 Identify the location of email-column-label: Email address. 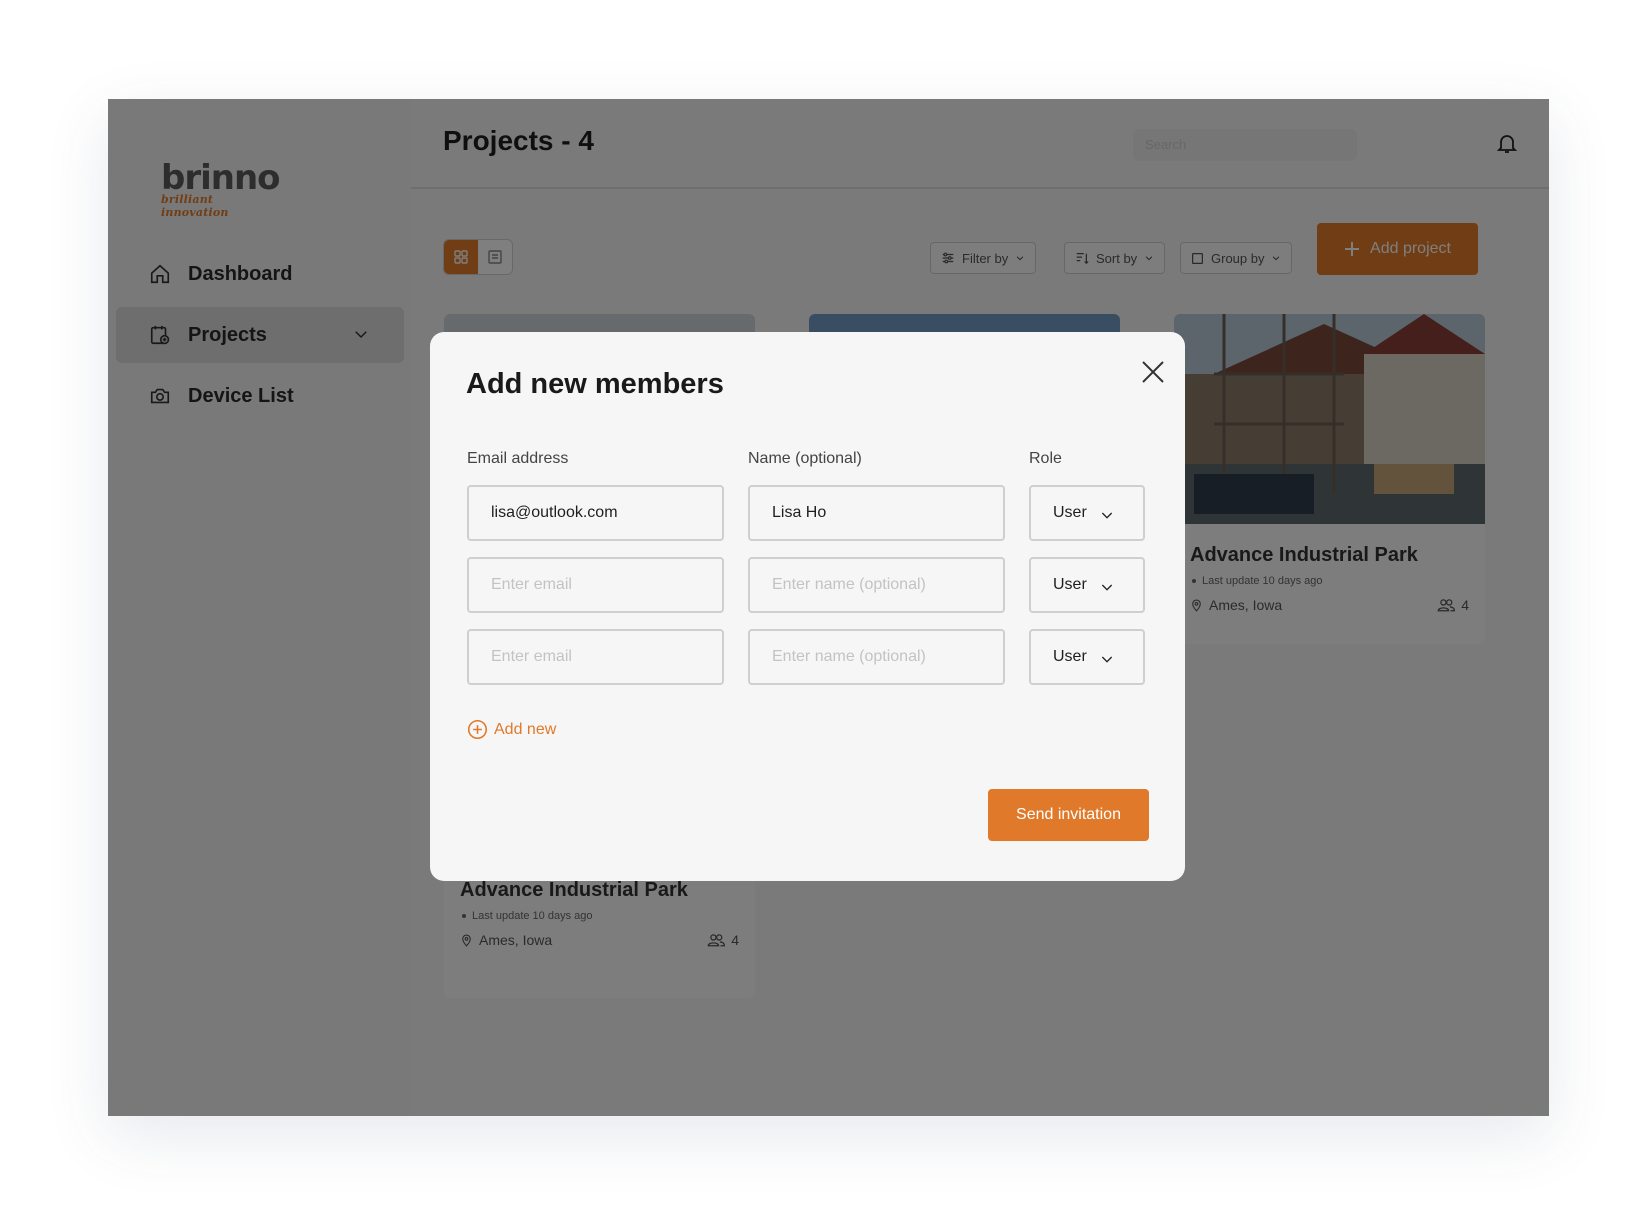
(518, 458).